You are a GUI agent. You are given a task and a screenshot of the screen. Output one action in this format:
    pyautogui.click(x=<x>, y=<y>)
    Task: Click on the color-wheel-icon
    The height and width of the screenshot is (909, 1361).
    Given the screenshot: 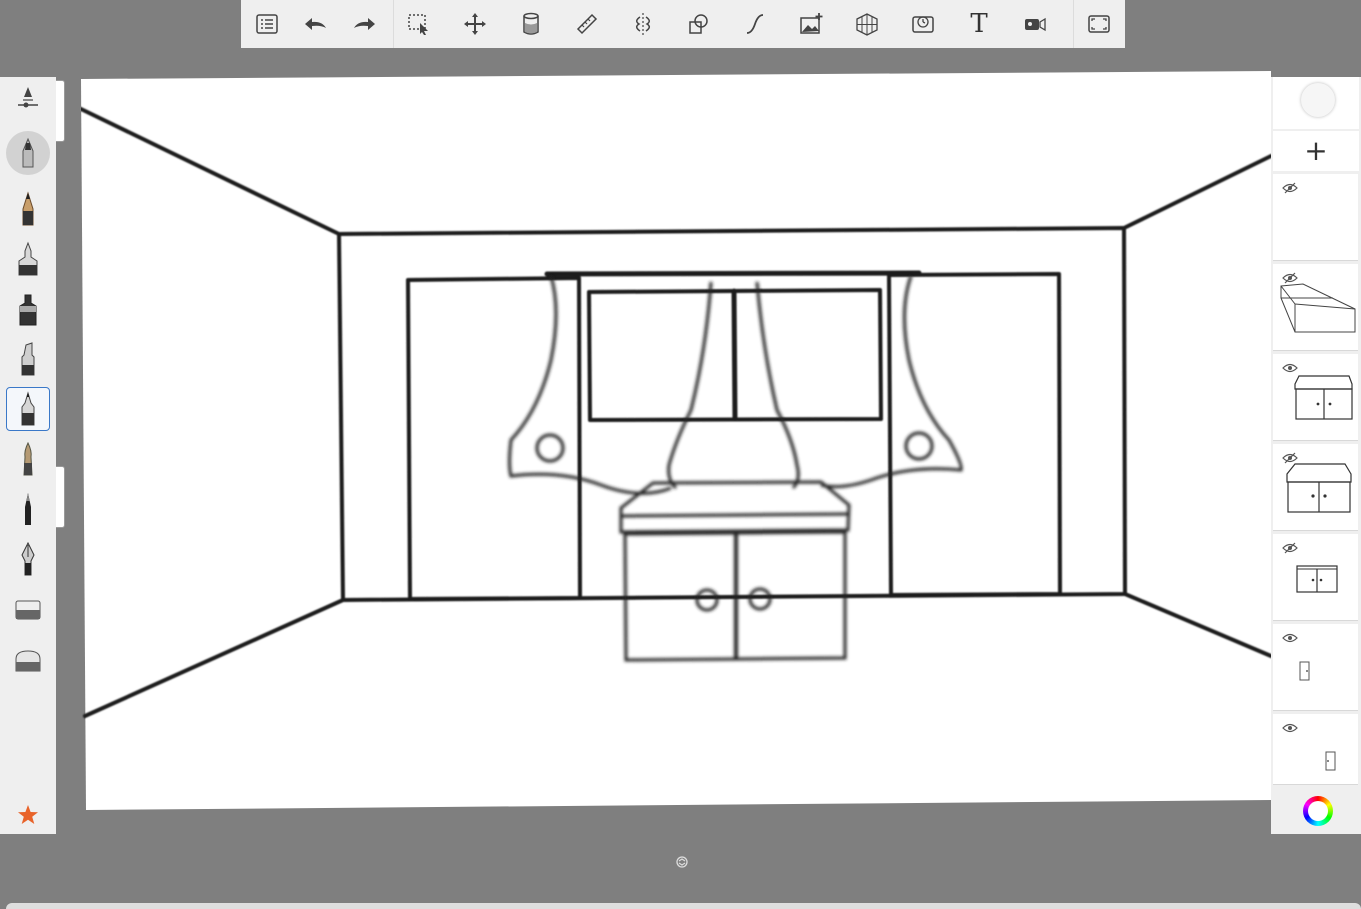 What is the action you would take?
    pyautogui.click(x=1318, y=811)
    